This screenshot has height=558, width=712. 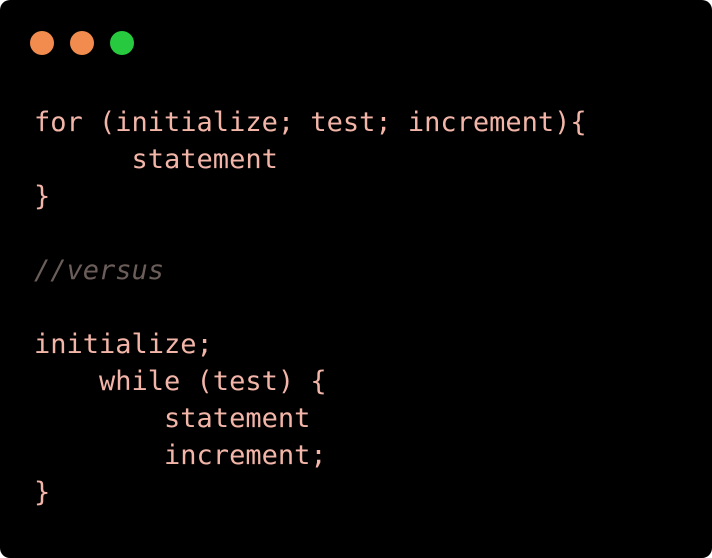 What do you see at coordinates (82, 43) in the screenshot?
I see `minimize-control` at bounding box center [82, 43].